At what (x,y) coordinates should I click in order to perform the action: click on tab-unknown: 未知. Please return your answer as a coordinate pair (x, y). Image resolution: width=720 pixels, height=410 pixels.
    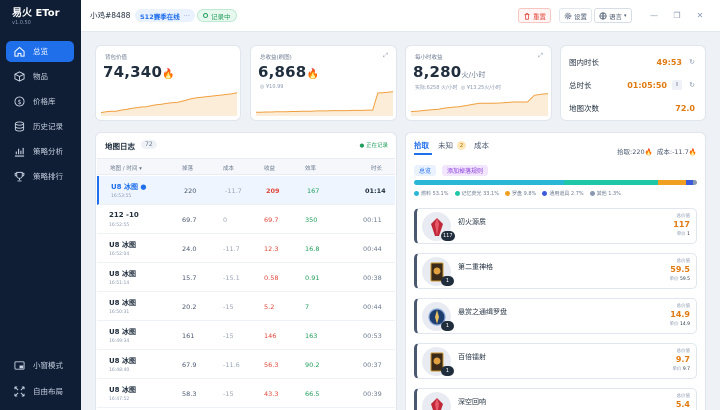
    Looking at the image, I should click on (445, 145).